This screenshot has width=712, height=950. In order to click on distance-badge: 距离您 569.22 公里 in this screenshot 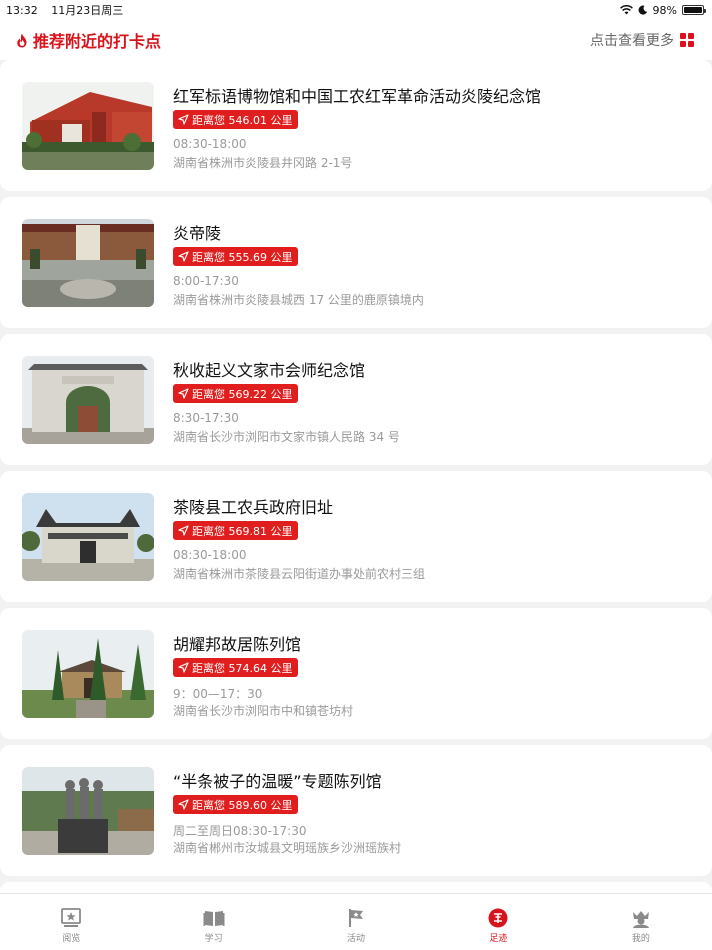, I will do `click(236, 393)`.